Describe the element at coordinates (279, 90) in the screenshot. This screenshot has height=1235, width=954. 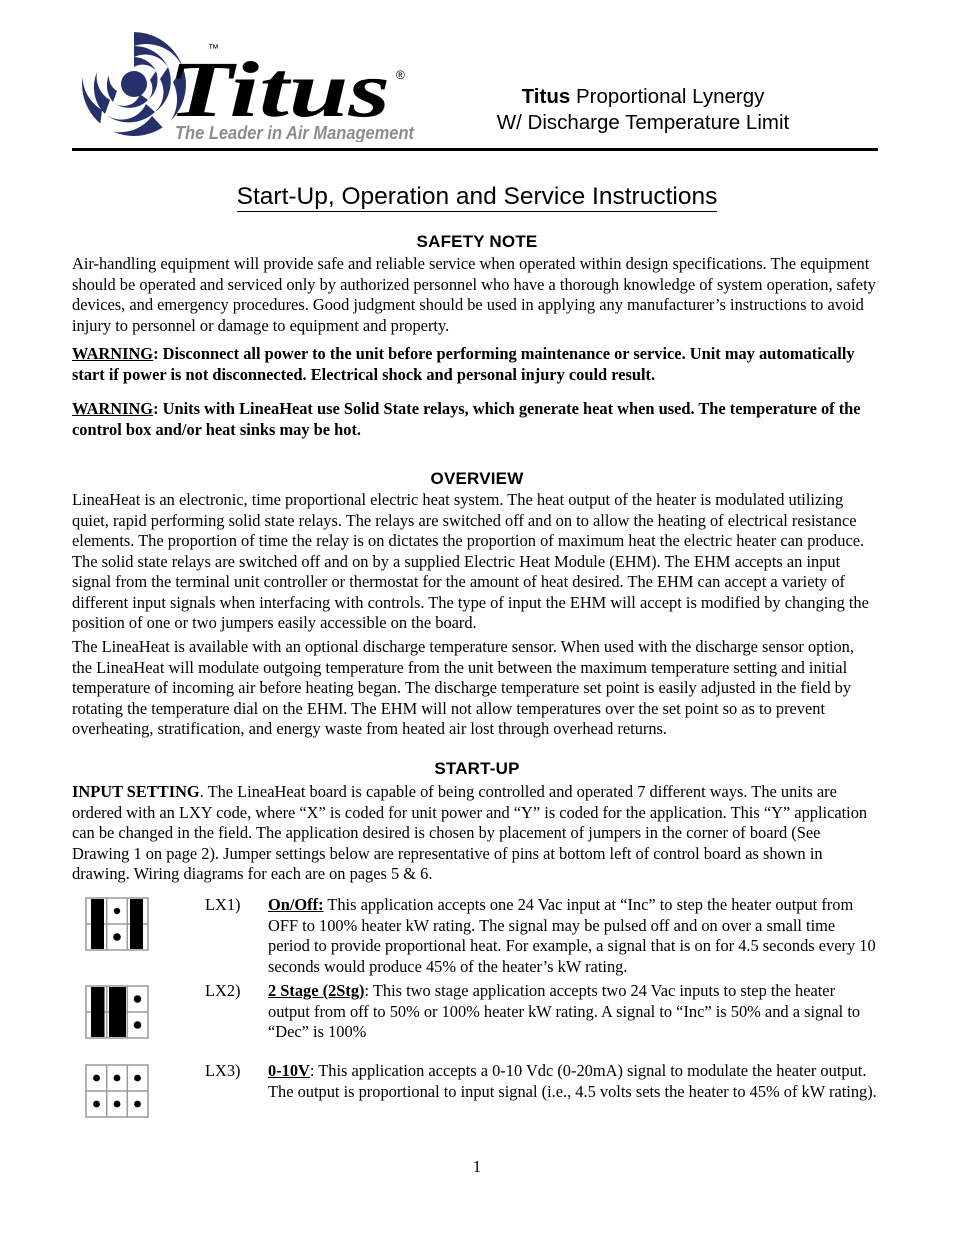
I see `logo-wordmark: Titus` at that location.